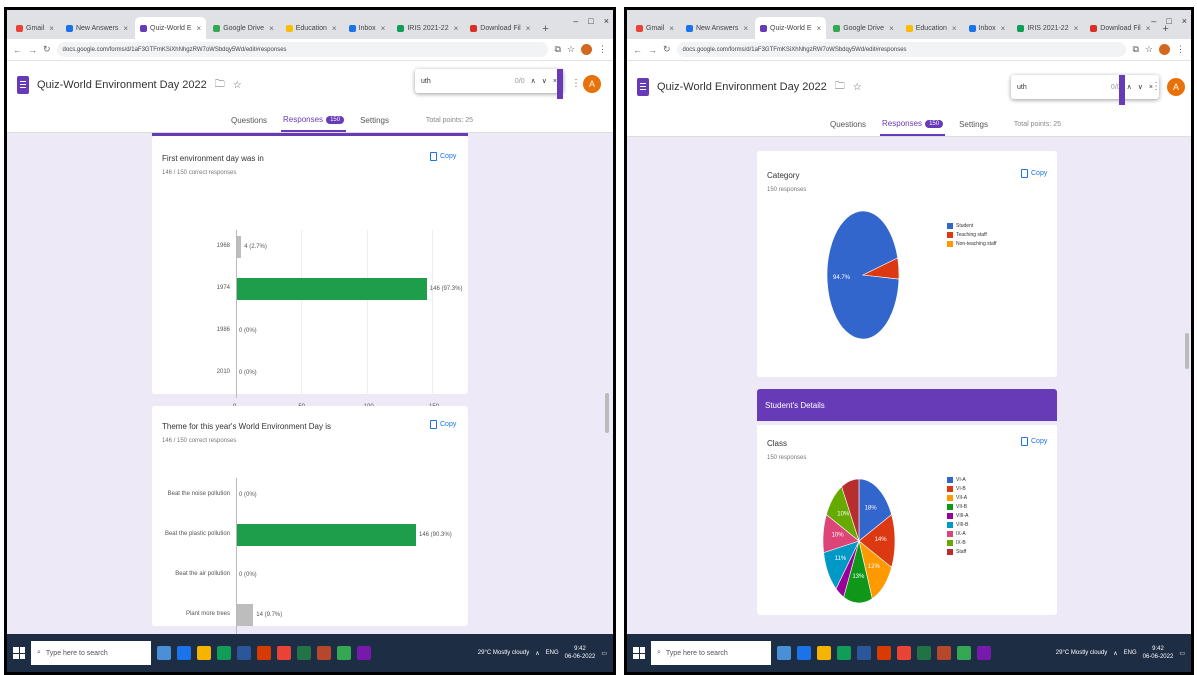 This screenshot has width=1197, height=675. I want to click on browser-tab: Inbox ×, so click(367, 28).